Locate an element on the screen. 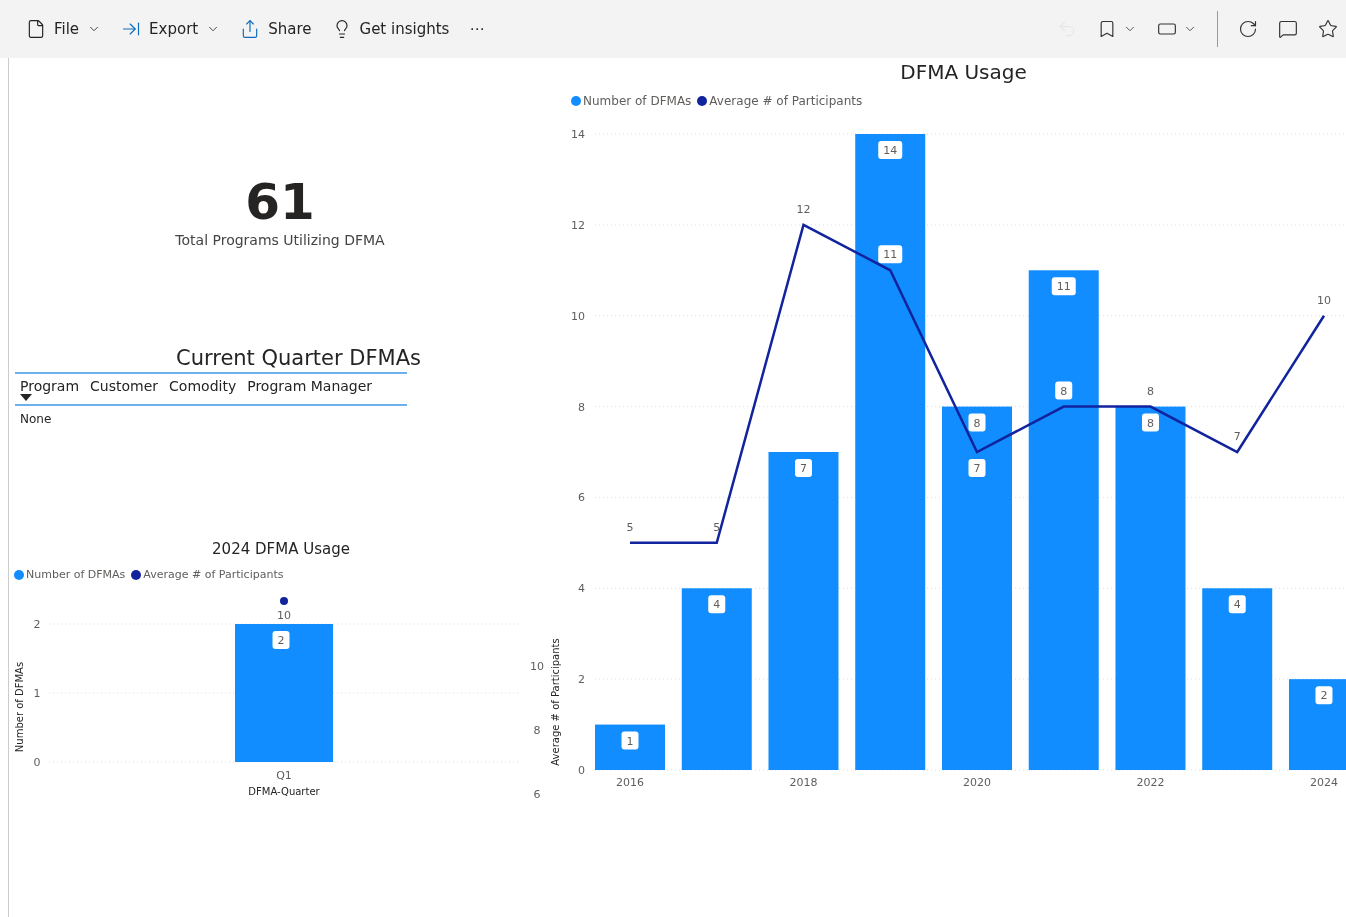 This screenshot has width=1346, height=917. axis-tick-label: Q1 is located at coordinates (284, 775).